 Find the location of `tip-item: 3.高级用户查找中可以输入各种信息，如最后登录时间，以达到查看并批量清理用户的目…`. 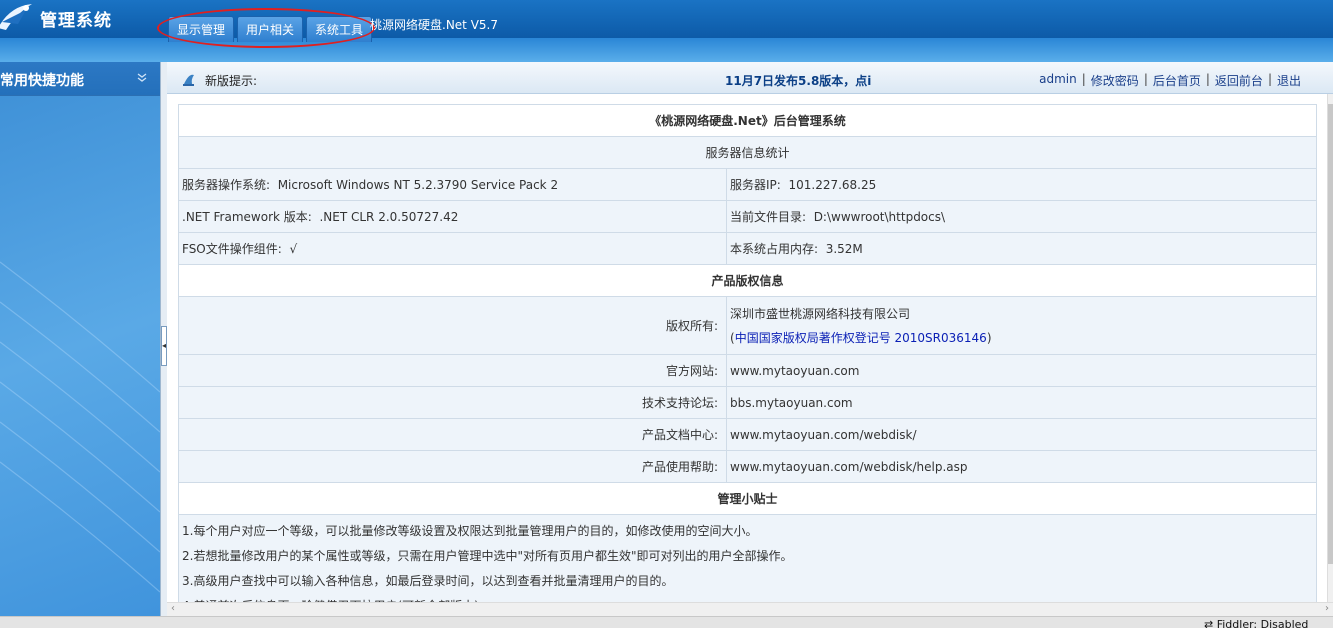

tip-item: 3.高级用户查找中可以输入各种信息，如最后登录时间，以达到查看并批量清理用户的目… is located at coordinates (428, 581).